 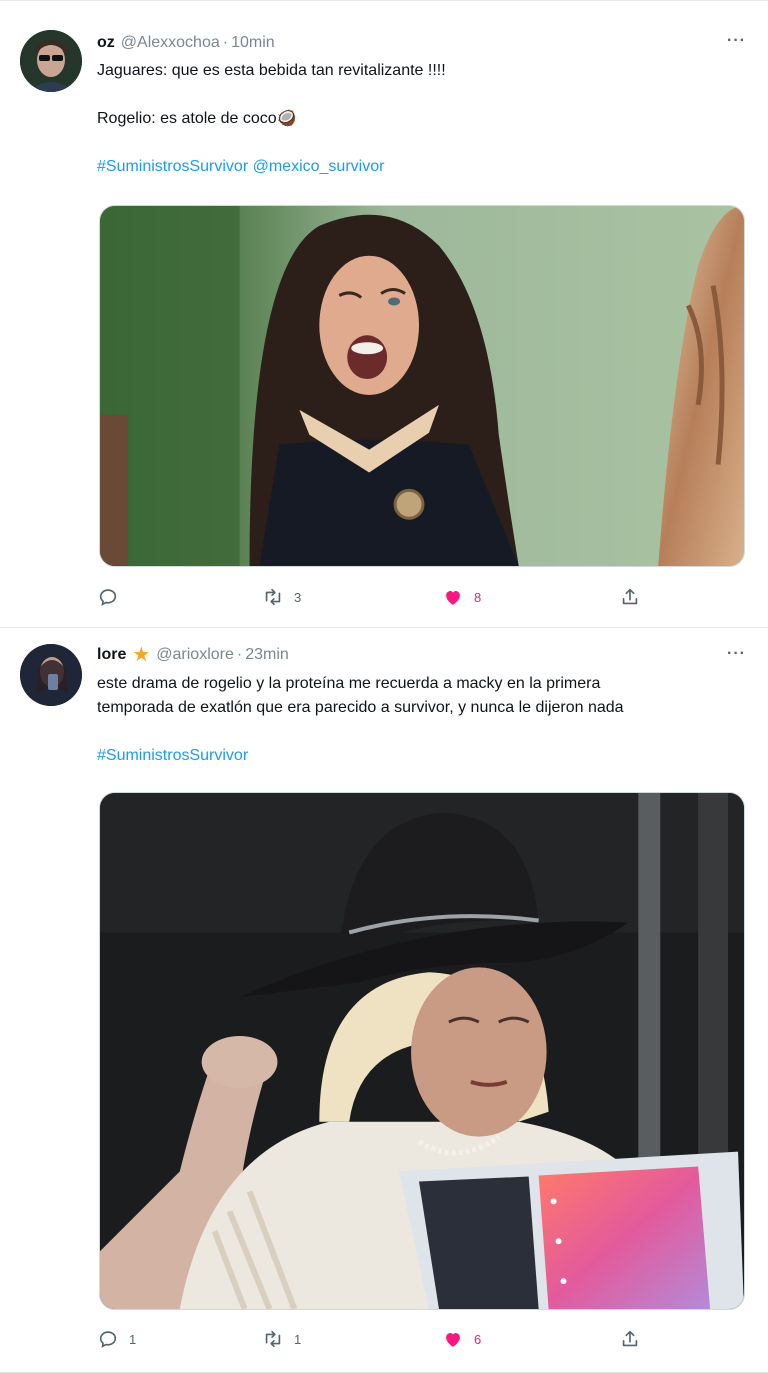 What do you see at coordinates (253, 43) in the screenshot?
I see `timestamp: 10min` at bounding box center [253, 43].